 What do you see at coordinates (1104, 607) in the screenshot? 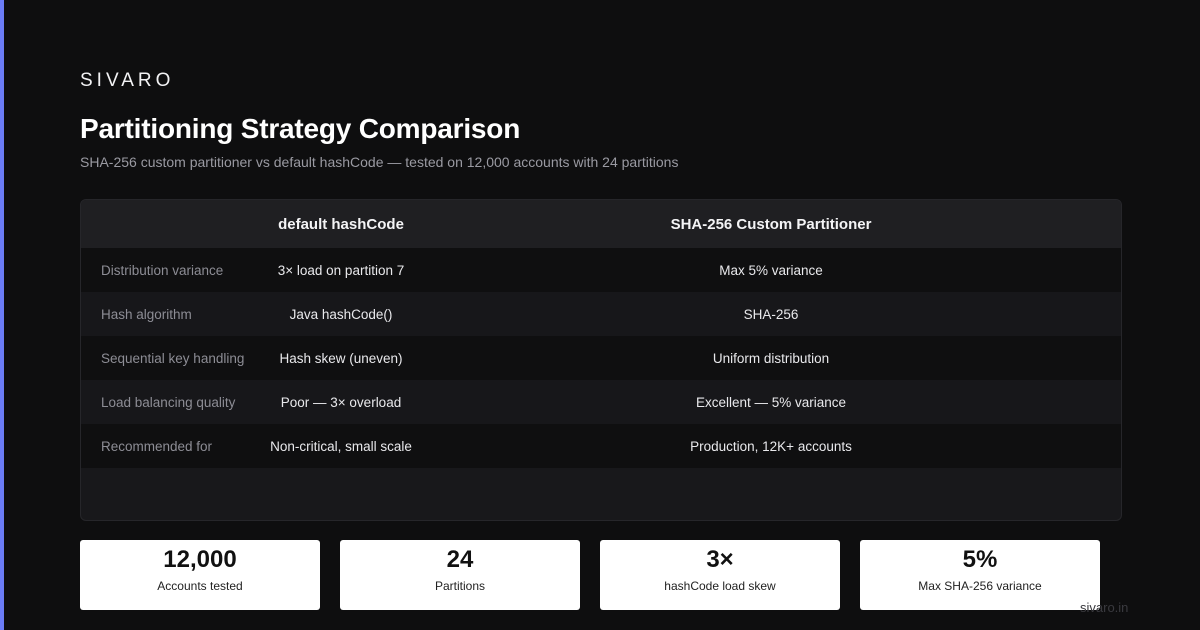
I see `site-watermark: sivaro.in` at bounding box center [1104, 607].